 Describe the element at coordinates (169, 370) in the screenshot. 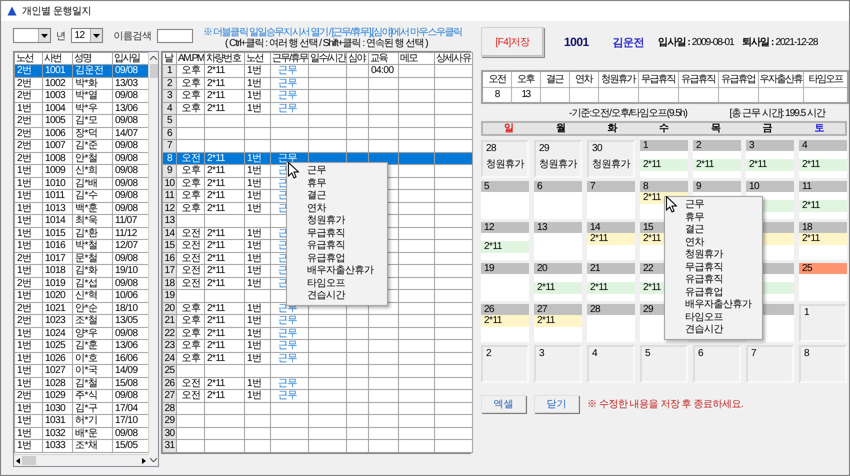

I see `row-header: 25` at that location.